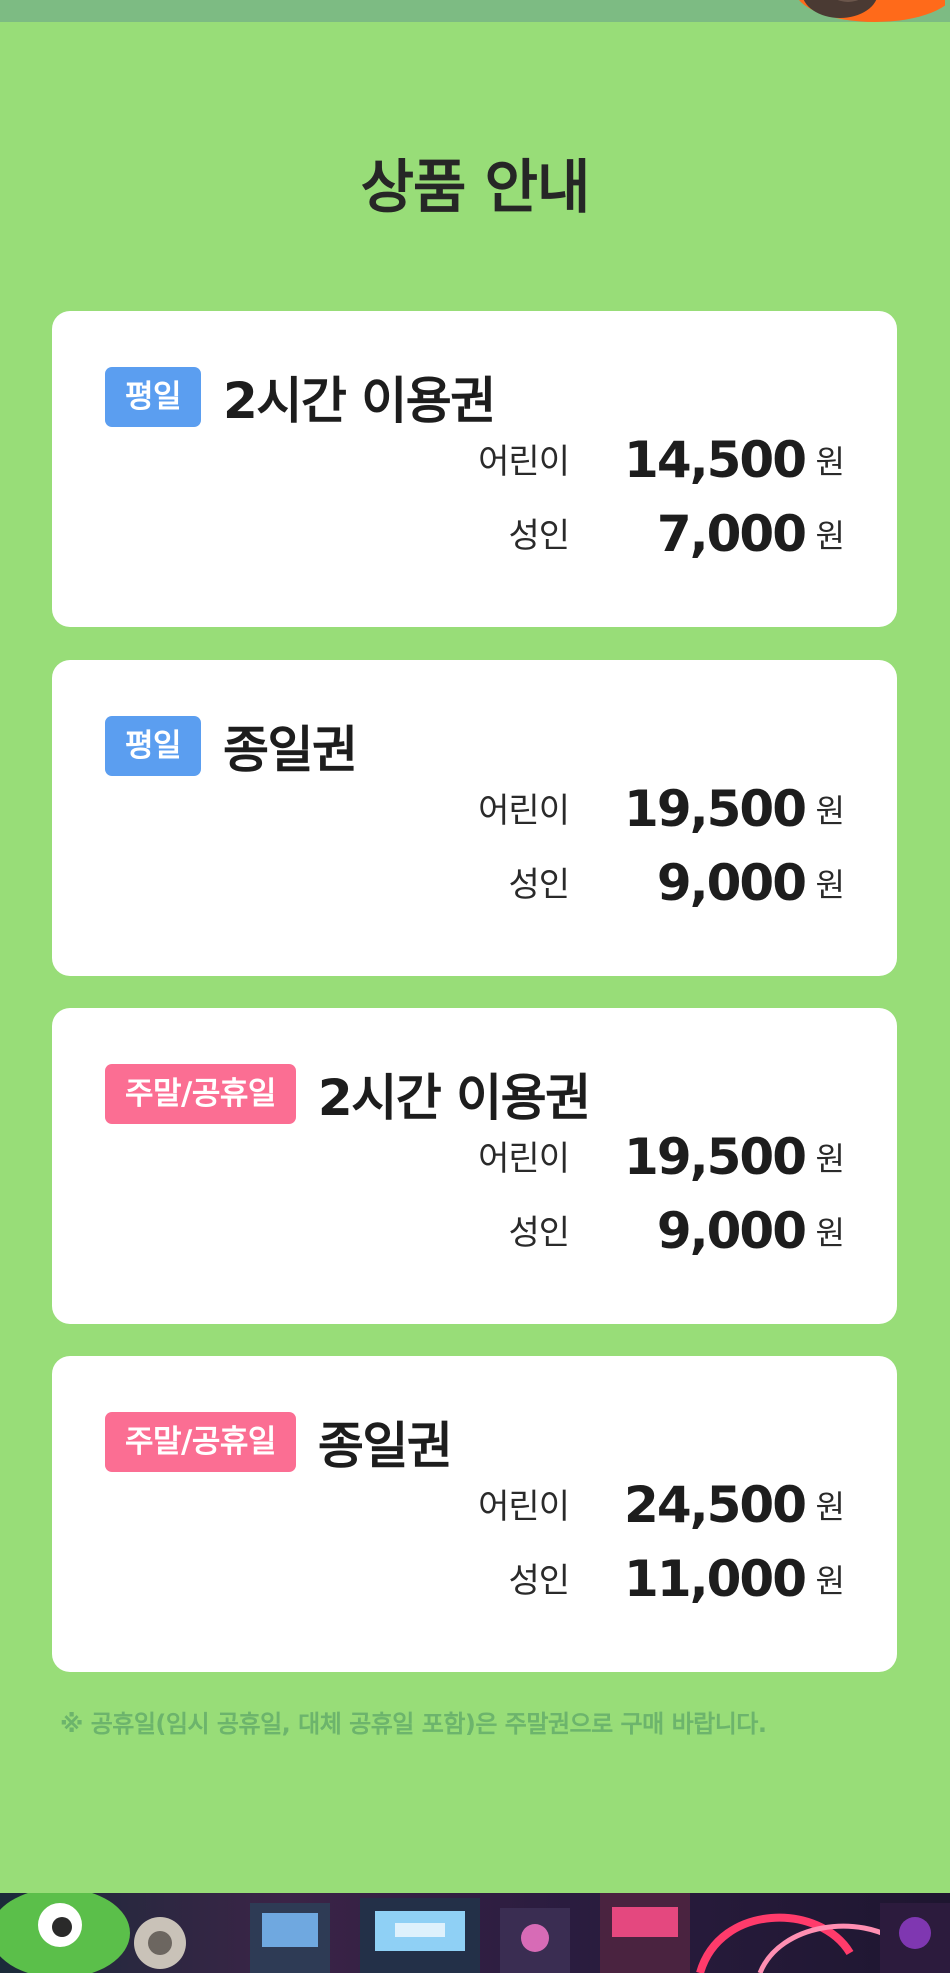 The image size is (950, 1973). What do you see at coordinates (715, 460) in the screenshot?
I see `price-amount: 14,500` at bounding box center [715, 460].